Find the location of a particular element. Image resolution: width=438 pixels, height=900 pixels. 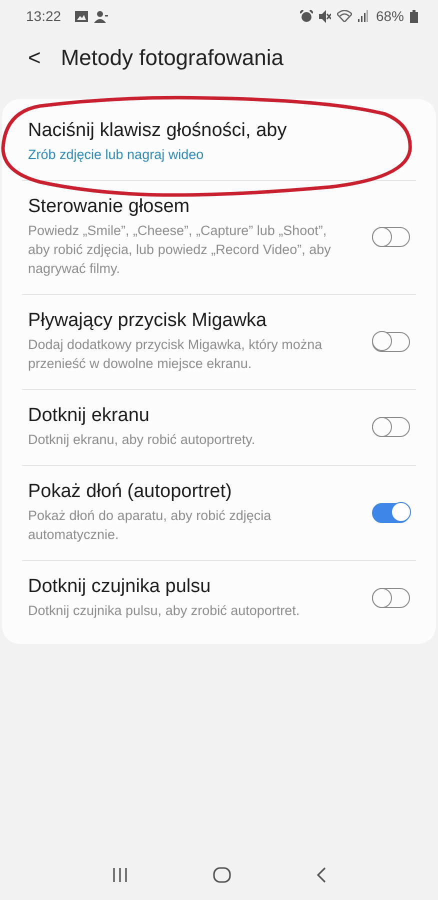

setting-description: Dotknij ekranu, aby robić autoportrety. is located at coordinates (142, 440).